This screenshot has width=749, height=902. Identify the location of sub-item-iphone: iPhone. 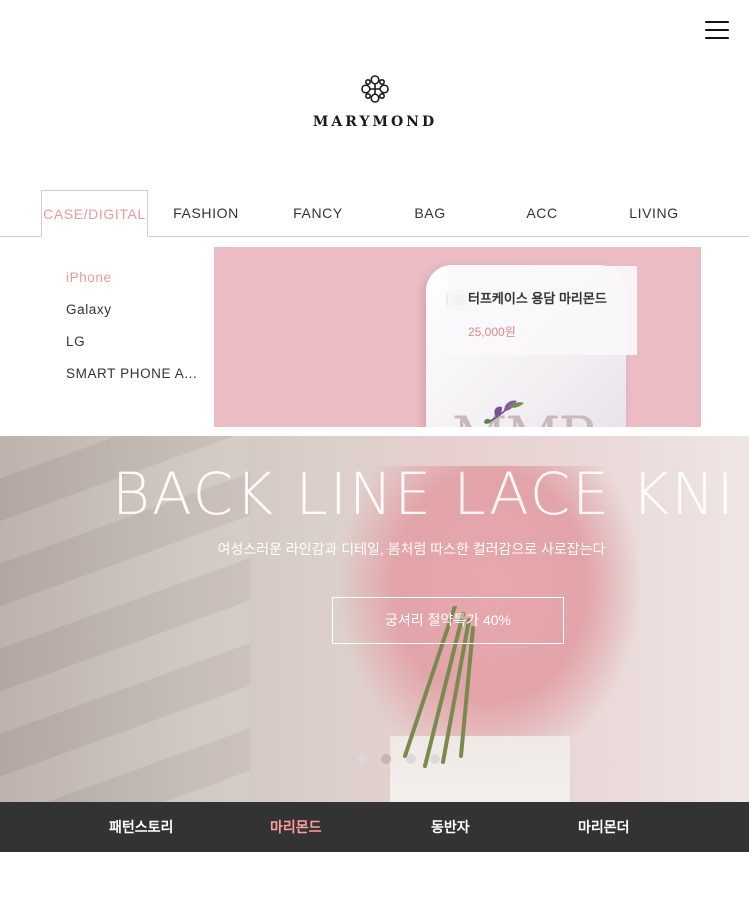
(136, 278).